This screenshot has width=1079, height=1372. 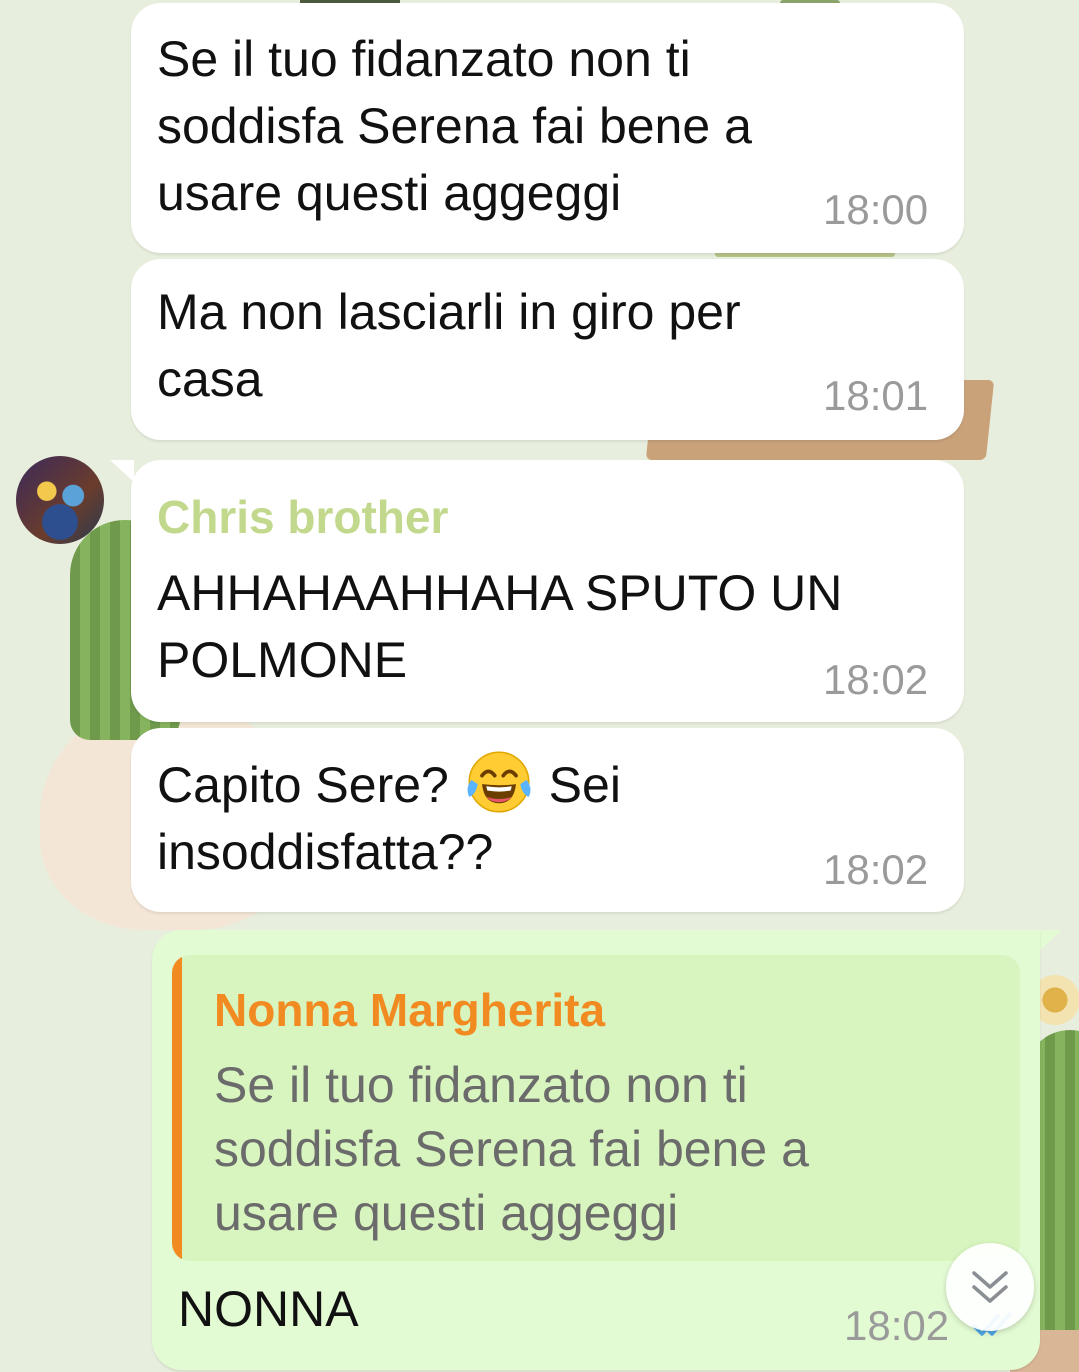 What do you see at coordinates (389, 193) in the screenshot?
I see `message-line: usare questi aggeggi` at bounding box center [389, 193].